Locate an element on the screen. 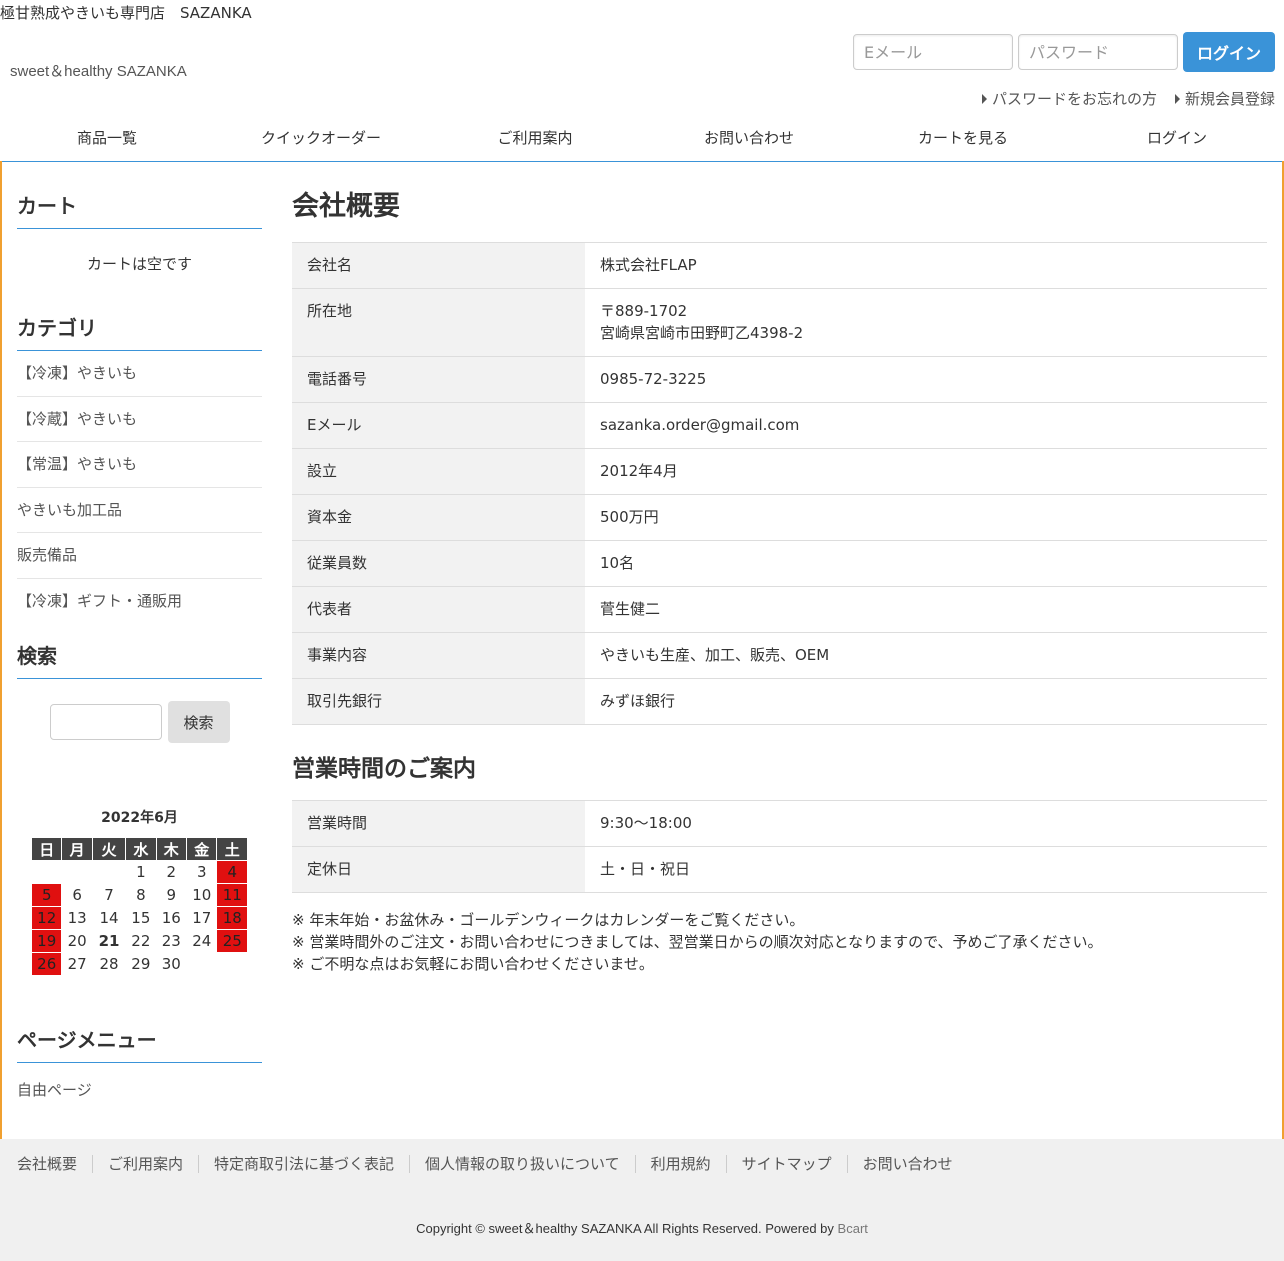 This screenshot has width=1284, height=1261. calendar-day: 4 is located at coordinates (232, 872).